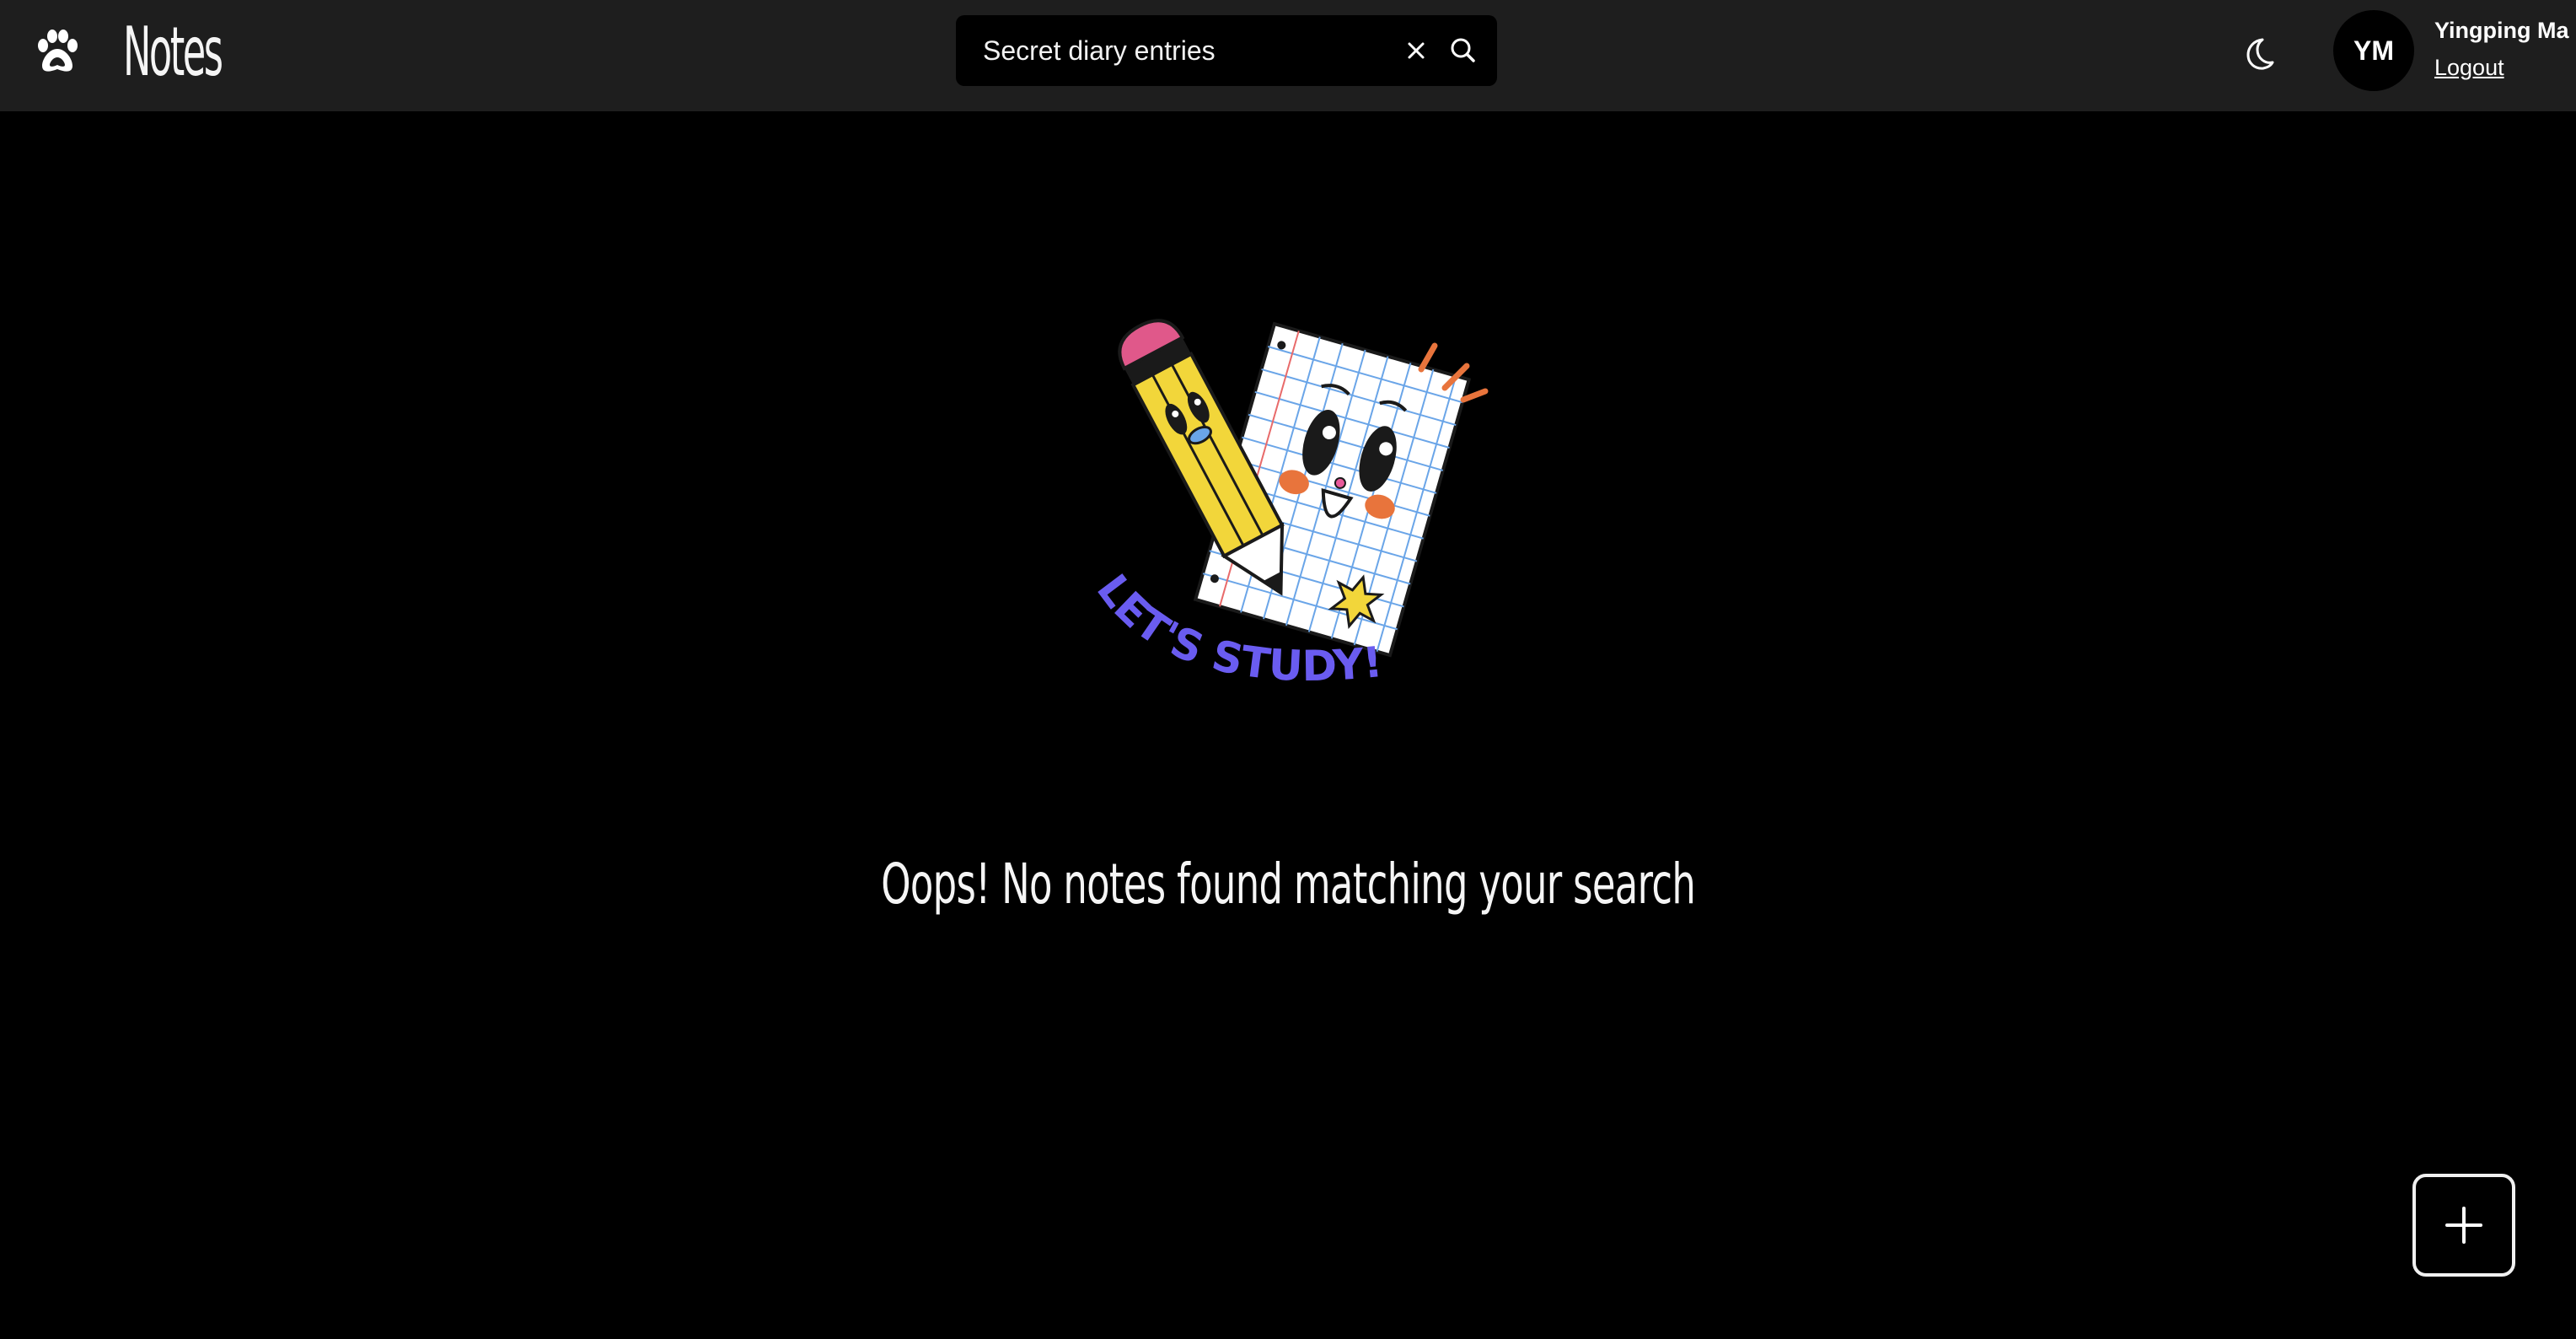 The height and width of the screenshot is (1339, 2576). What do you see at coordinates (2469, 67) in the screenshot?
I see `logout-link: Logout` at bounding box center [2469, 67].